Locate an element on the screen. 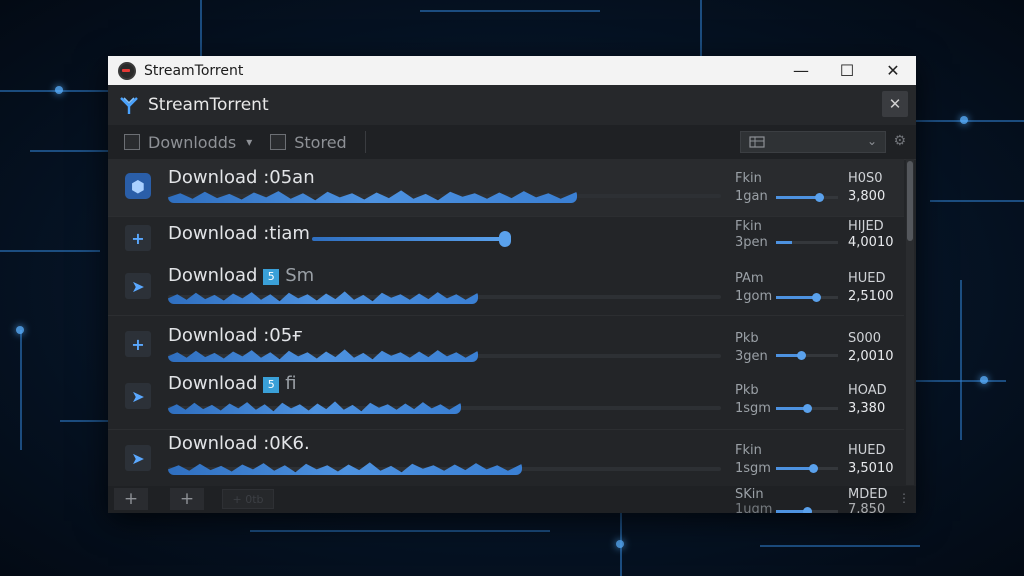 Image resolution: width=1024 pixels, height=576 pixels. stat-label: SKin is located at coordinates (749, 494).